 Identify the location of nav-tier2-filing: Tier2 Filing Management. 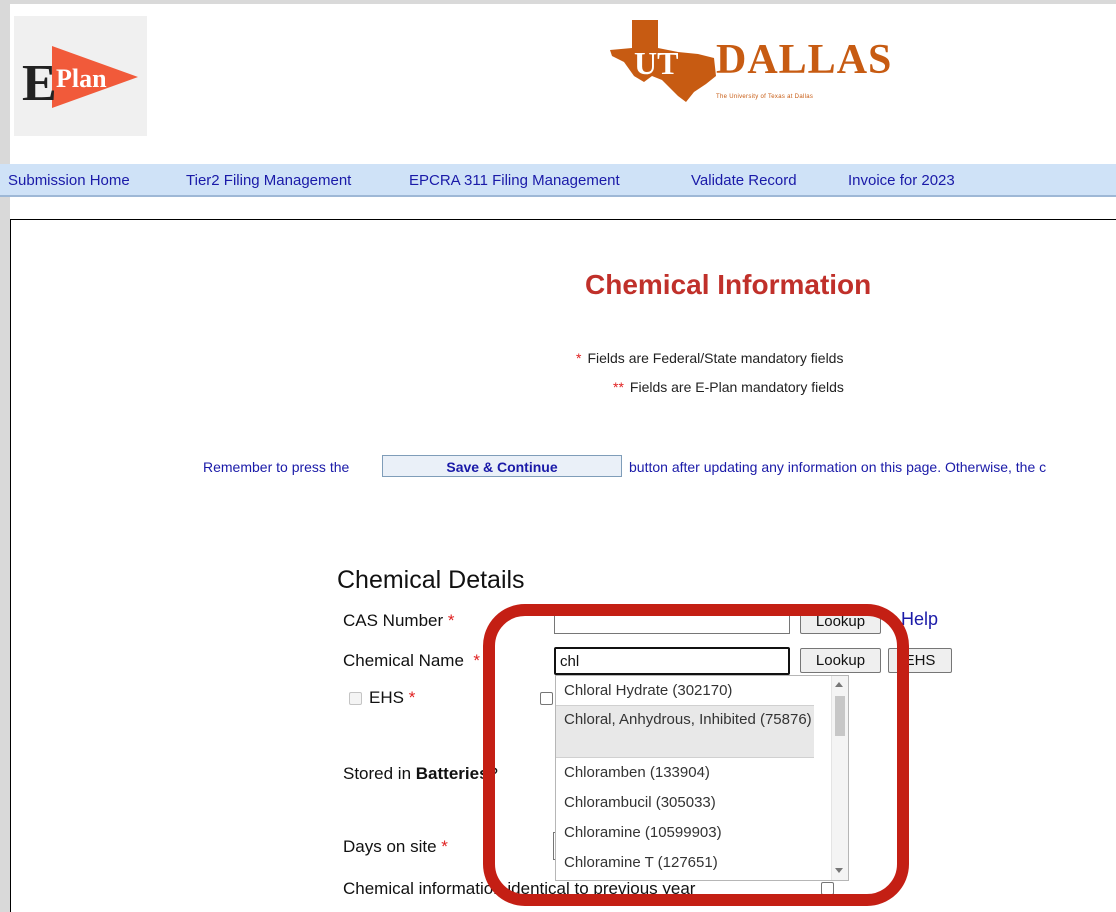
(268, 180).